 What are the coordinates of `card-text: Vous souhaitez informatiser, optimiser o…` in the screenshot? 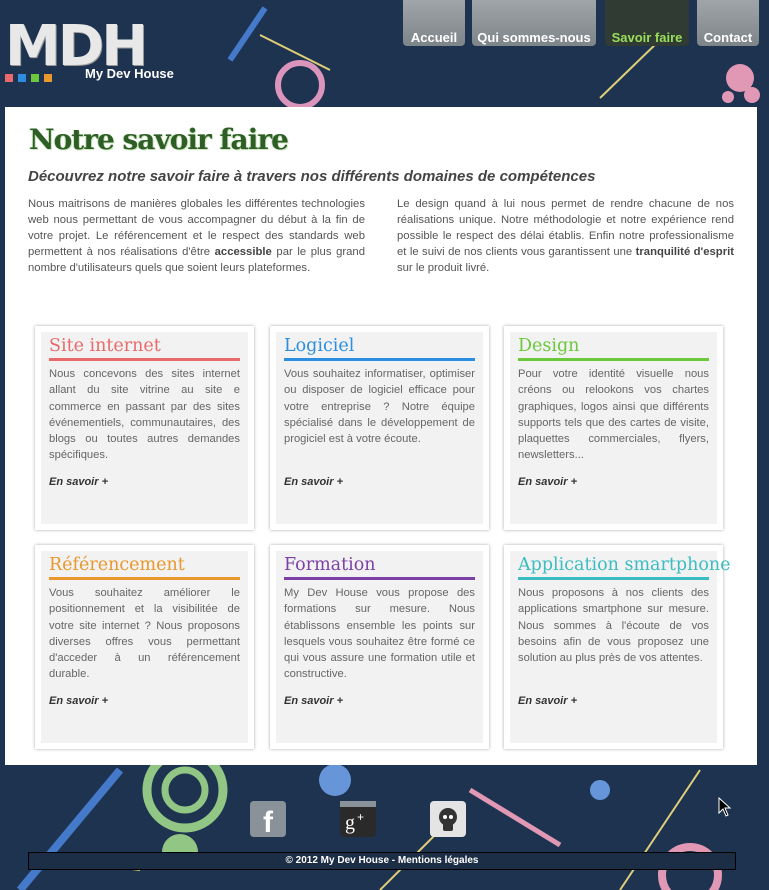 It's located at (379, 407).